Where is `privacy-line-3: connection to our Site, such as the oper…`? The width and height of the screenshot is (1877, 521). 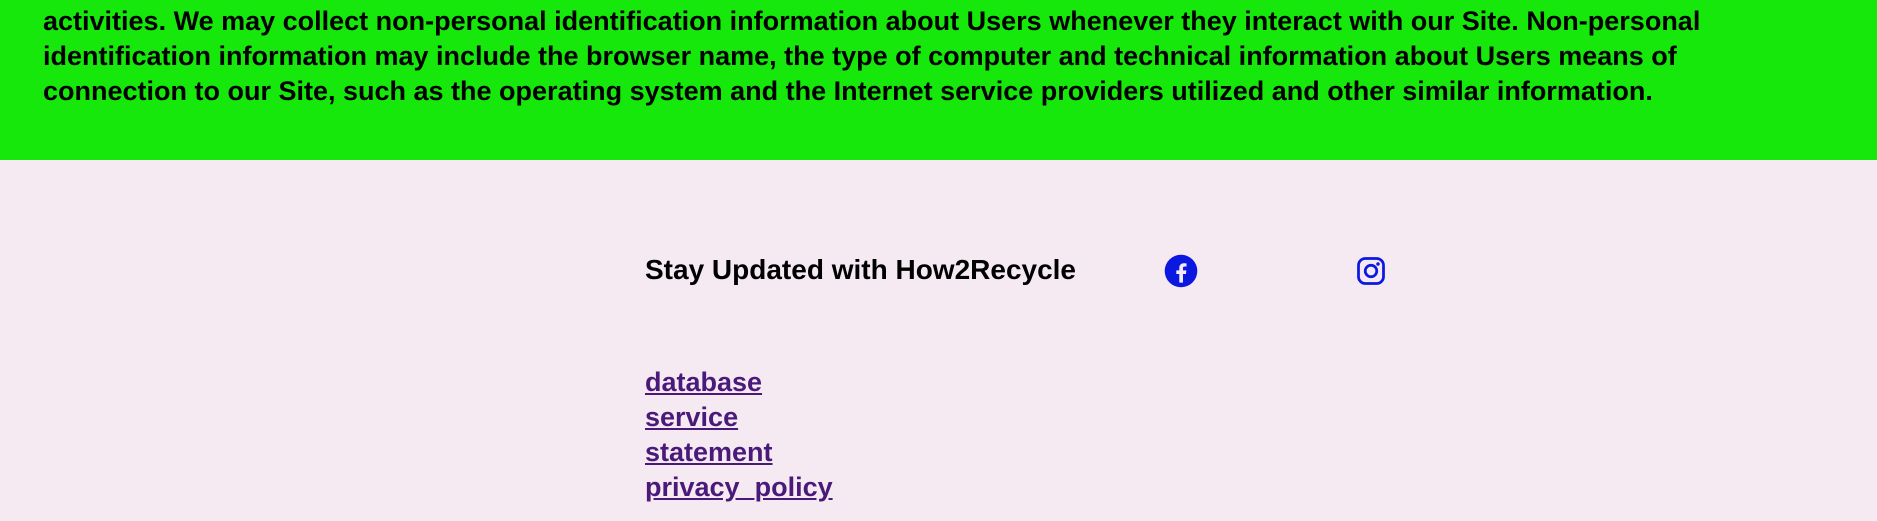
privacy-line-3: connection to our Site, such as the oper… is located at coordinates (848, 91).